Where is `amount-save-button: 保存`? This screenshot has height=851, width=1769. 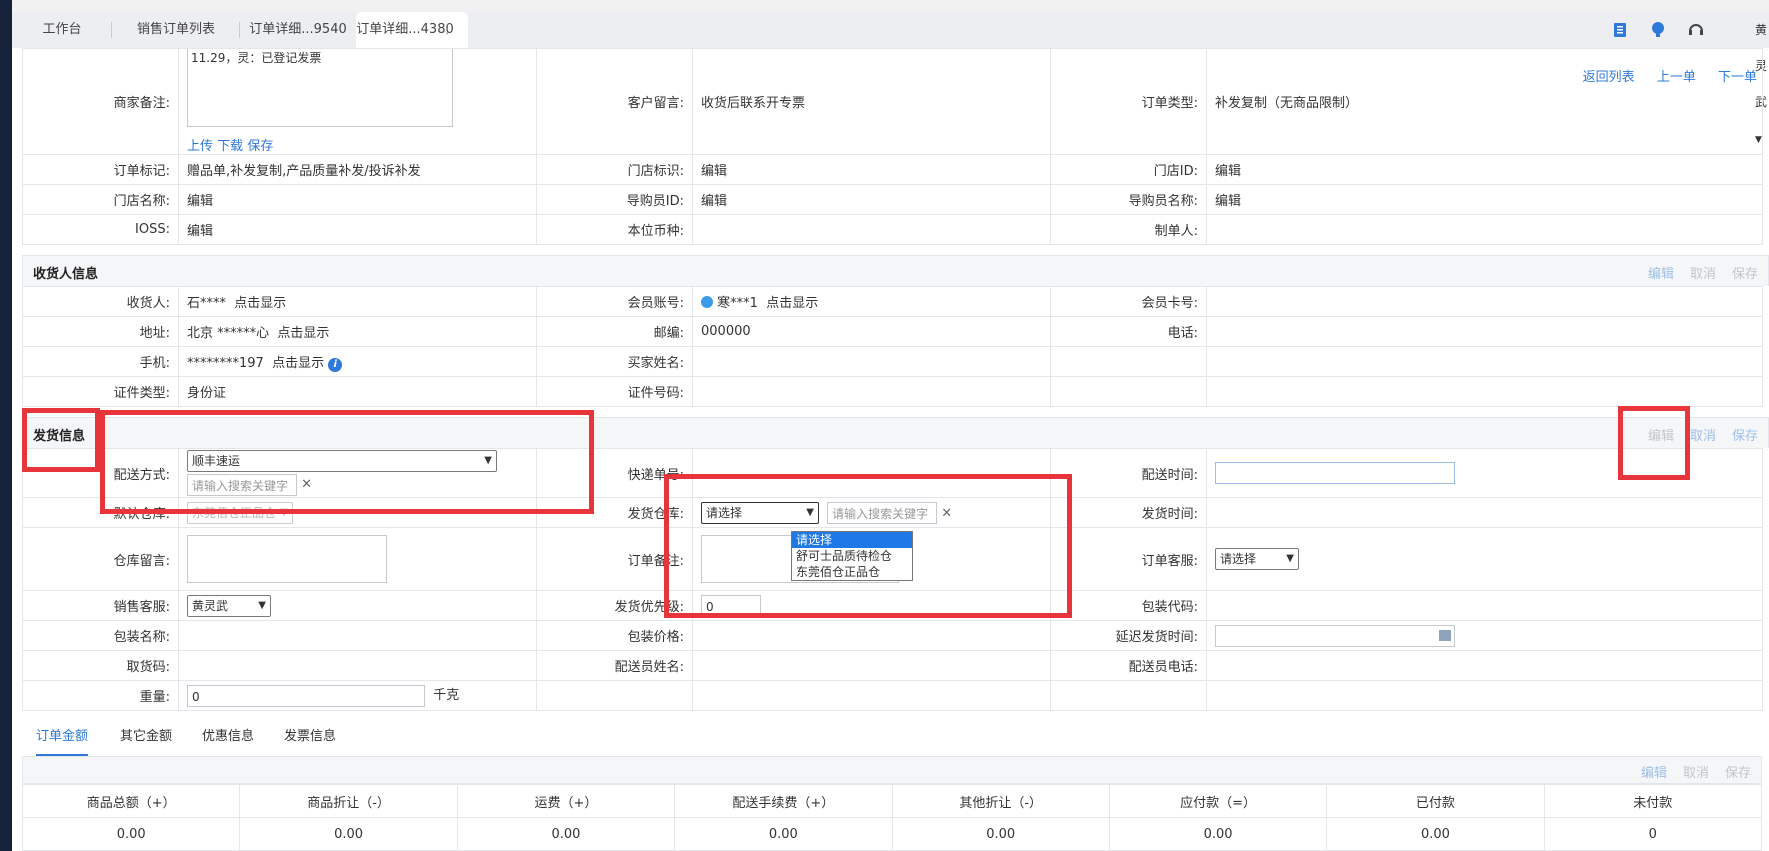 amount-save-button: 保存 is located at coordinates (1738, 773).